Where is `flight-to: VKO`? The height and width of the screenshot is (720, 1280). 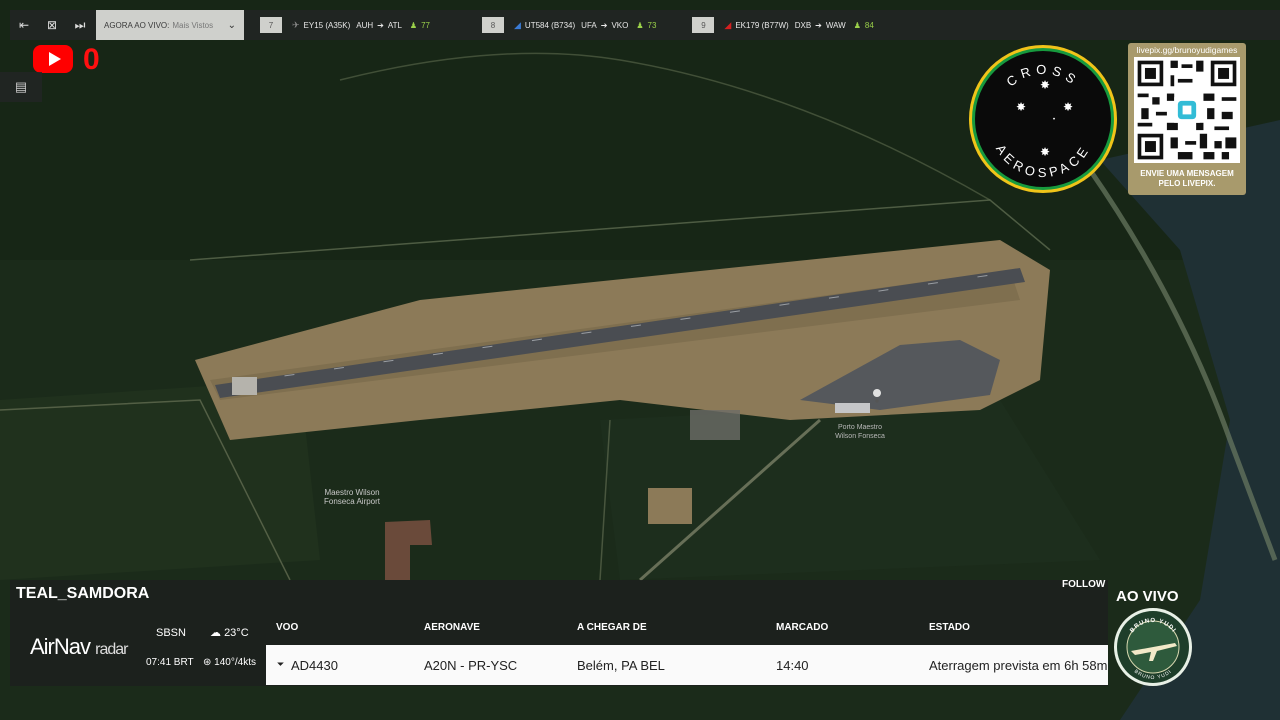 flight-to: VKO is located at coordinates (620, 25).